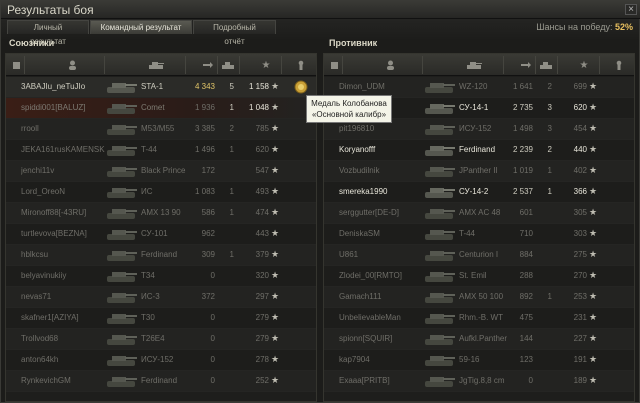 This screenshot has width=640, height=403. What do you see at coordinates (161, 213) in the screenshot?
I see `ally-row: Mironoff88[-43RU] AMX 13 90 586 1 474 ★` at bounding box center [161, 213].